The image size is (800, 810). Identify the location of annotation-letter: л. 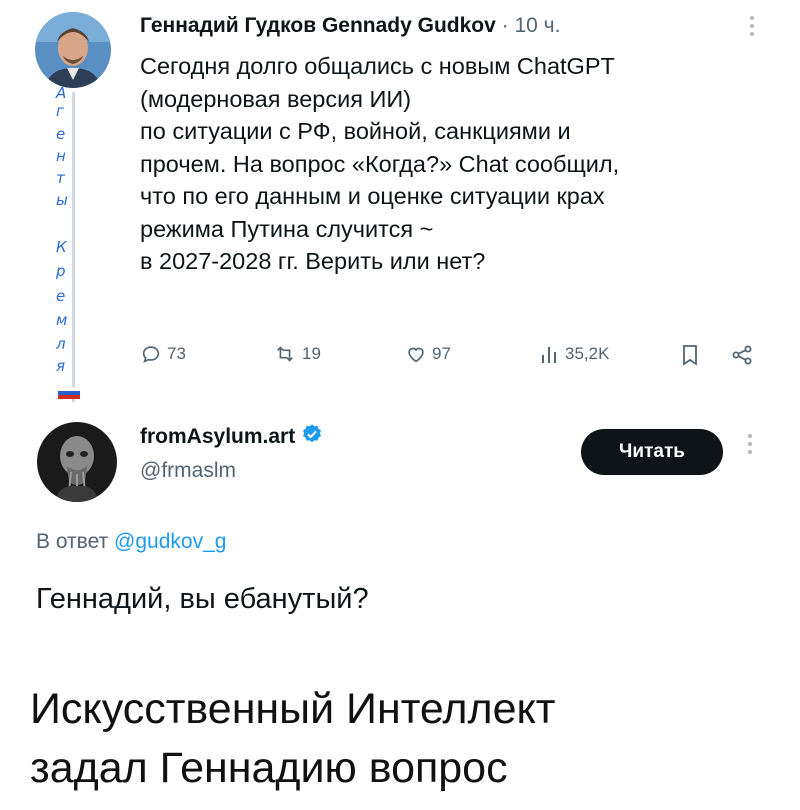
(61, 344).